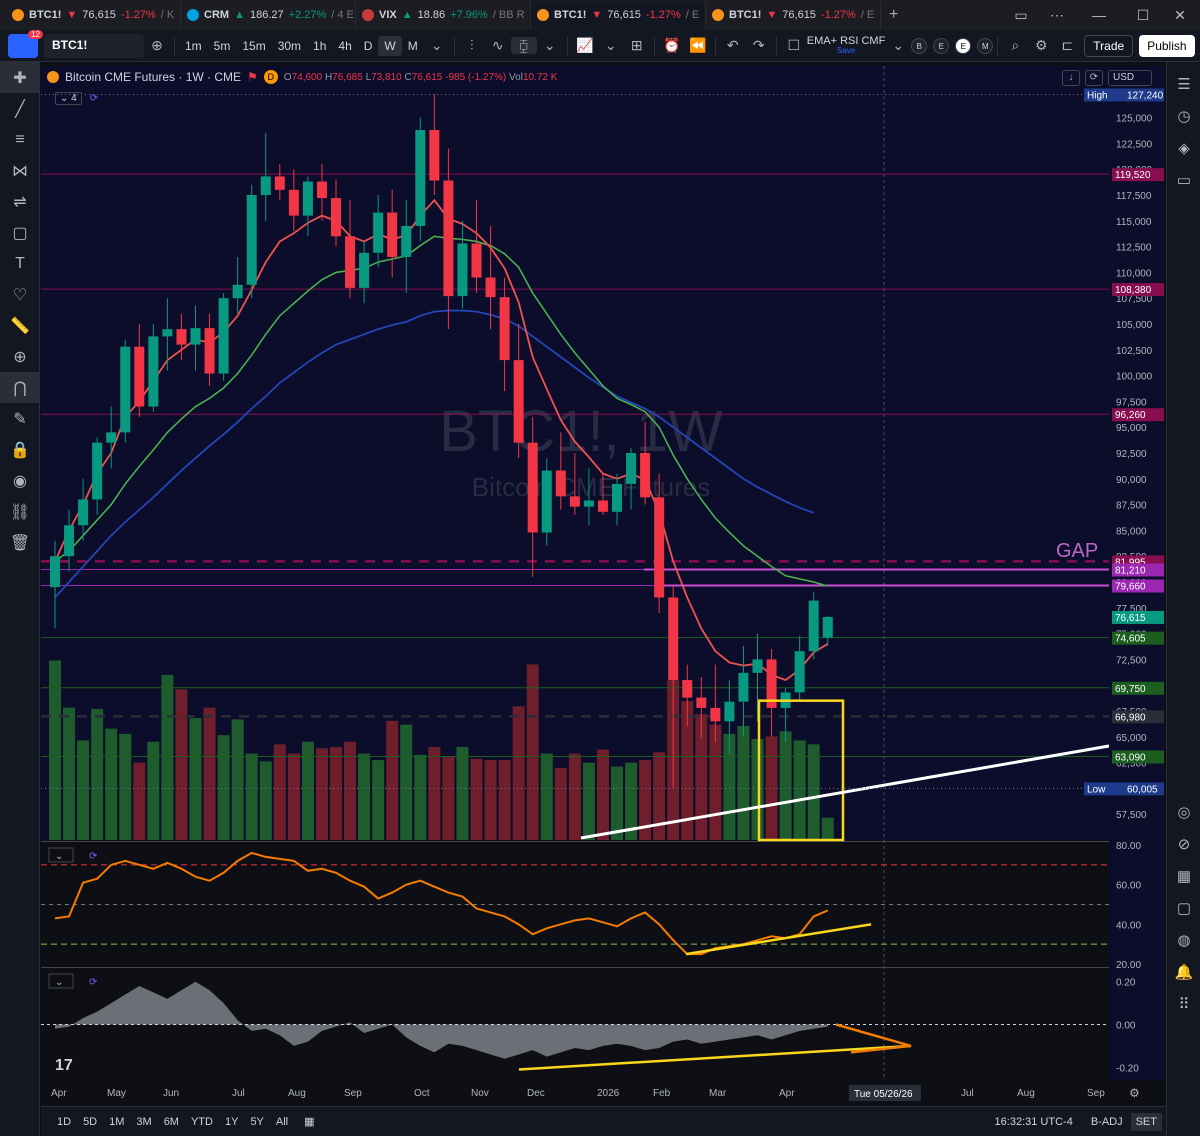 This screenshot has width=1200, height=1136. Describe the element at coordinates (1021, 15) in the screenshot. I see `layout-icon: ▭` at that location.